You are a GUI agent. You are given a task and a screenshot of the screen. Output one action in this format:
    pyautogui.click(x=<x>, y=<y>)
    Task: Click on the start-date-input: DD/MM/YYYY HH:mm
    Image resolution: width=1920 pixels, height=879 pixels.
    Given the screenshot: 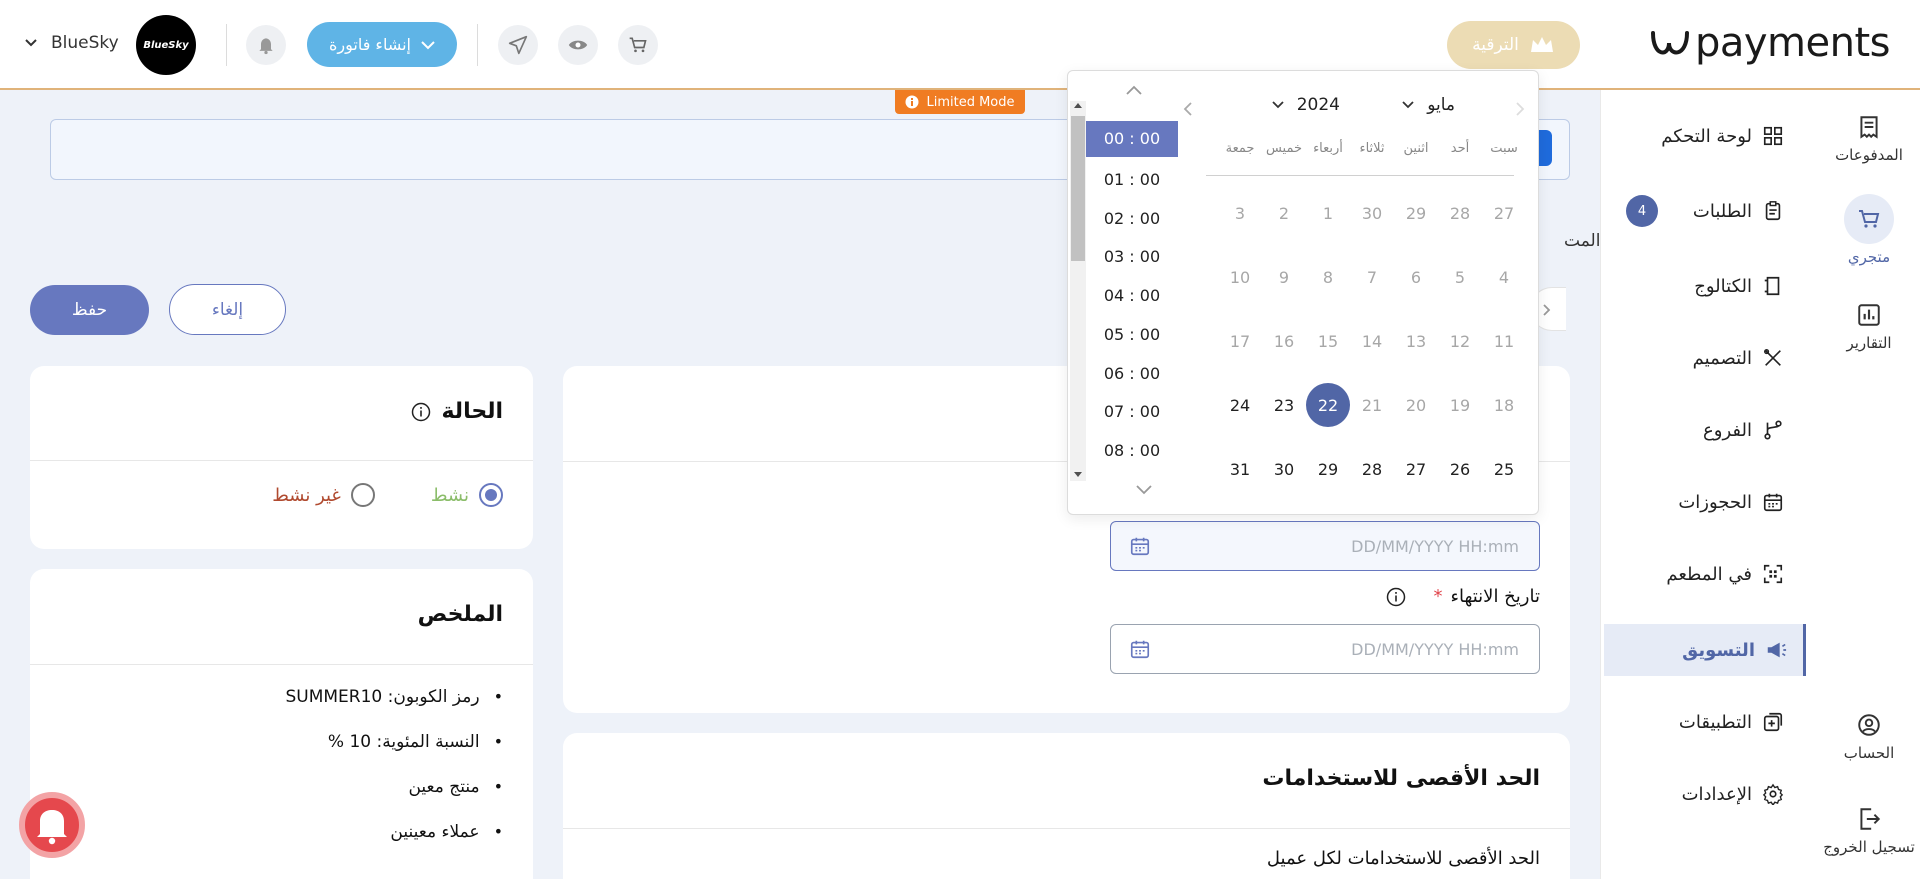 What is the action you would take?
    pyautogui.click(x=1325, y=546)
    